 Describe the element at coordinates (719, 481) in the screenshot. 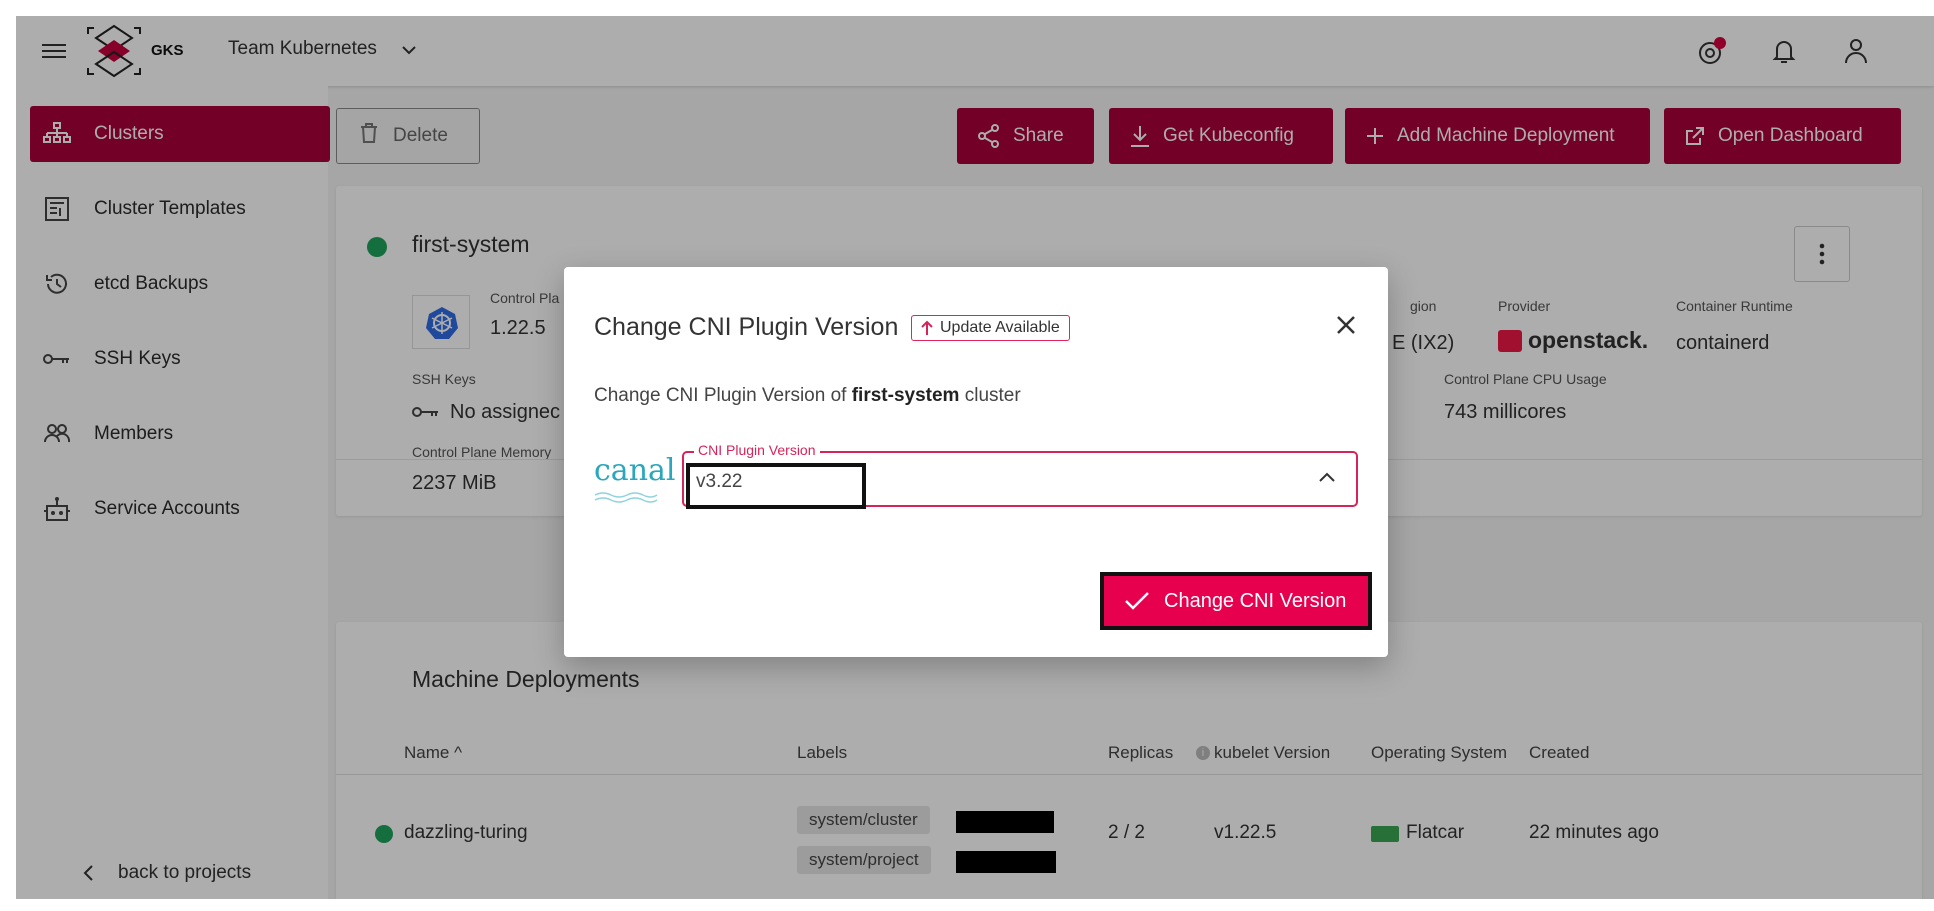

I see `cni-version-selected-value: v3.22` at that location.